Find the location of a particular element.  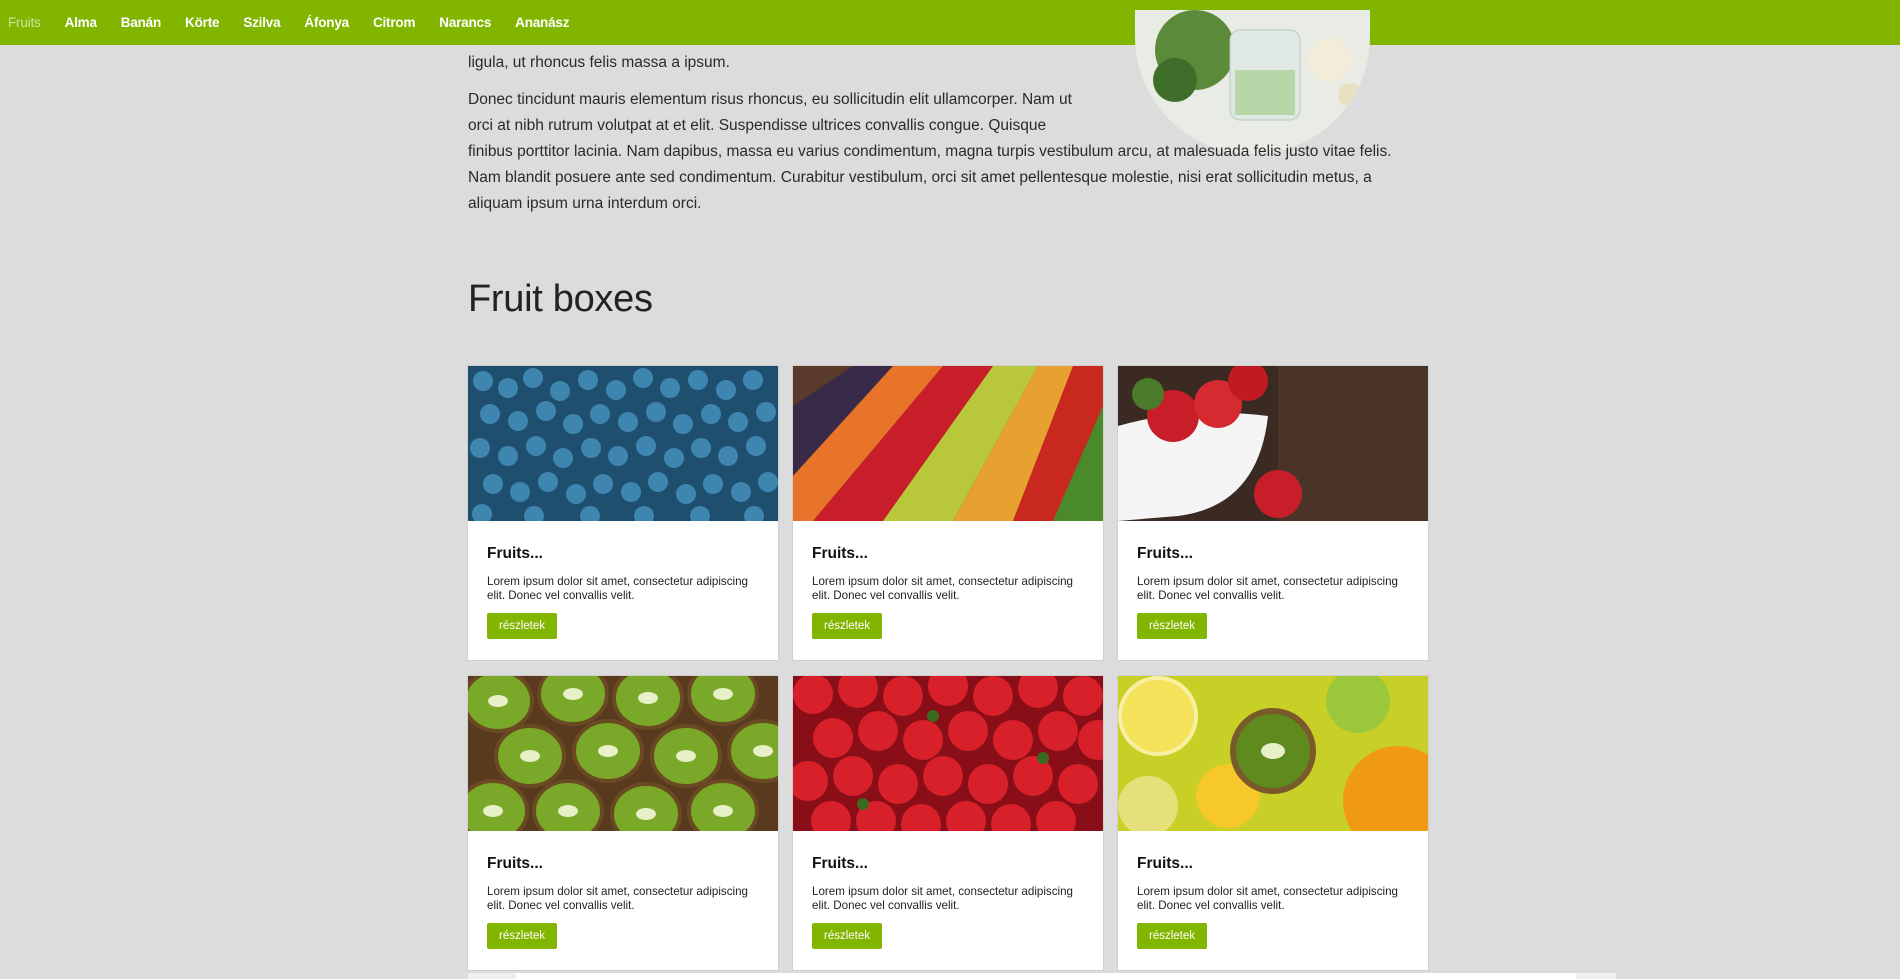

card-image-strawberries is located at coordinates (948, 753).